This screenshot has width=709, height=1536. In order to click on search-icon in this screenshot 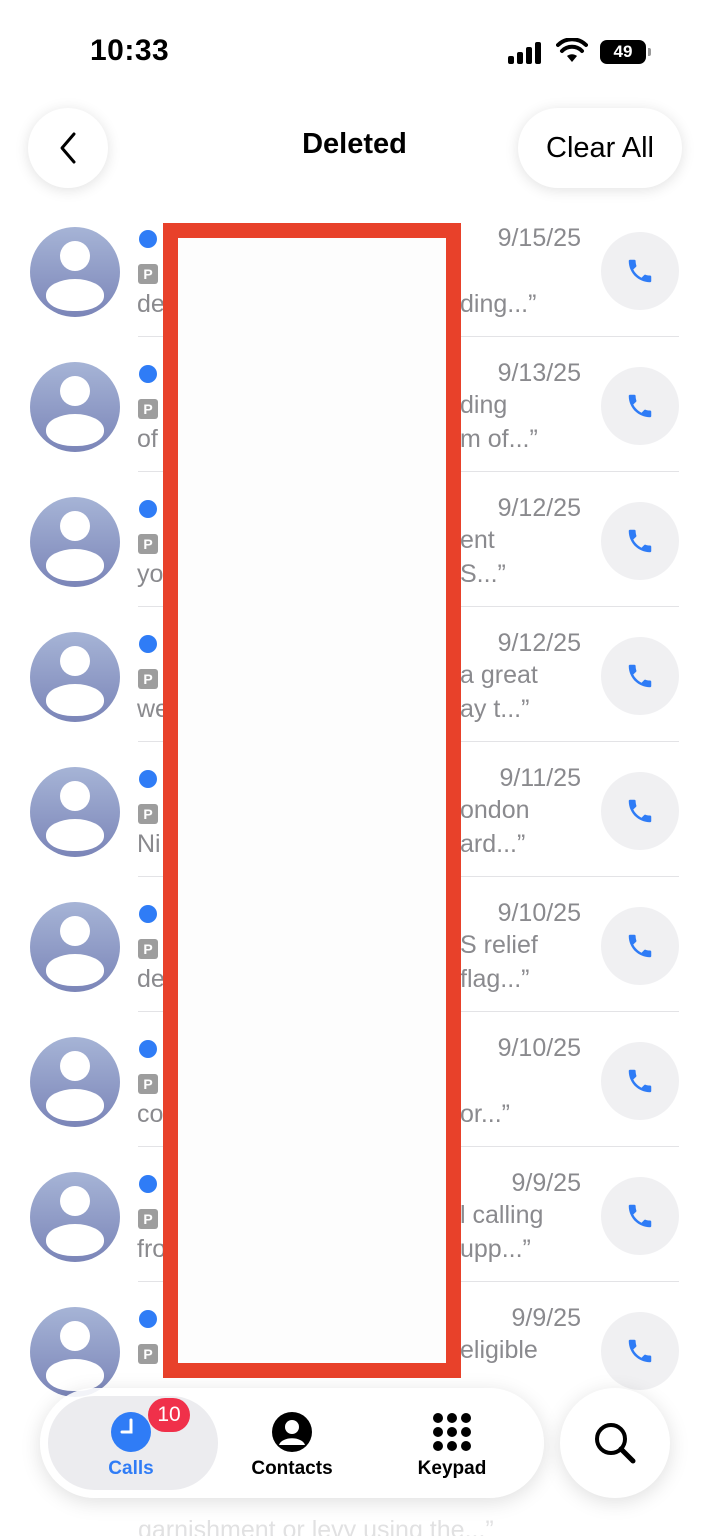, I will do `click(615, 1443)`.